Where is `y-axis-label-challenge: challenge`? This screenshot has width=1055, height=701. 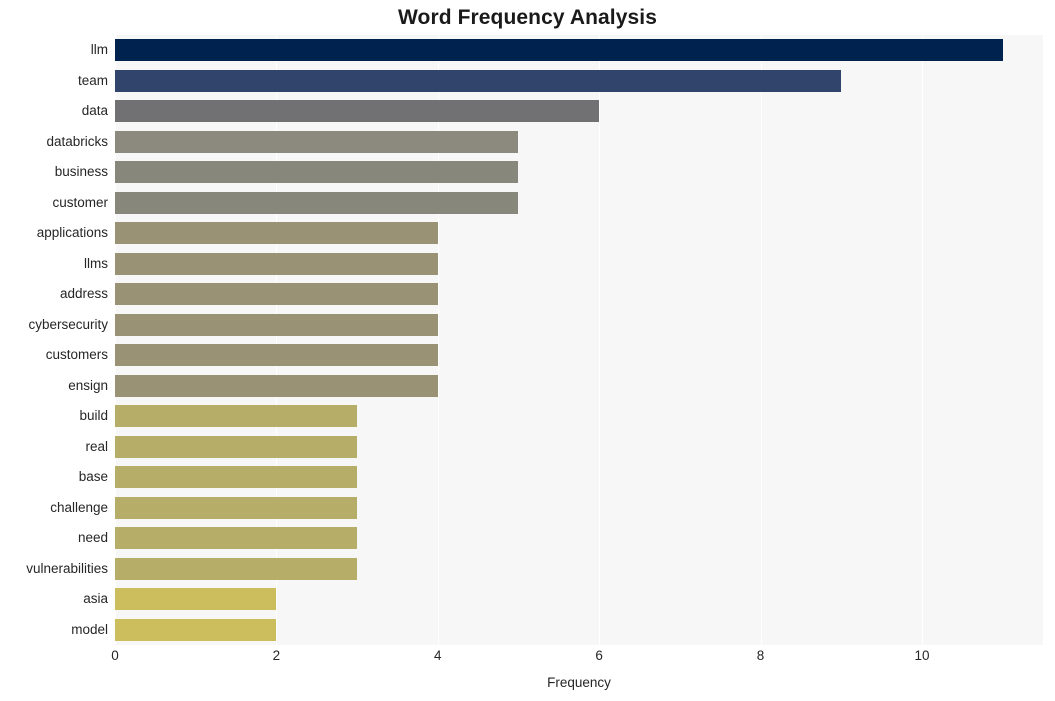 y-axis-label-challenge: challenge is located at coordinates (79, 507).